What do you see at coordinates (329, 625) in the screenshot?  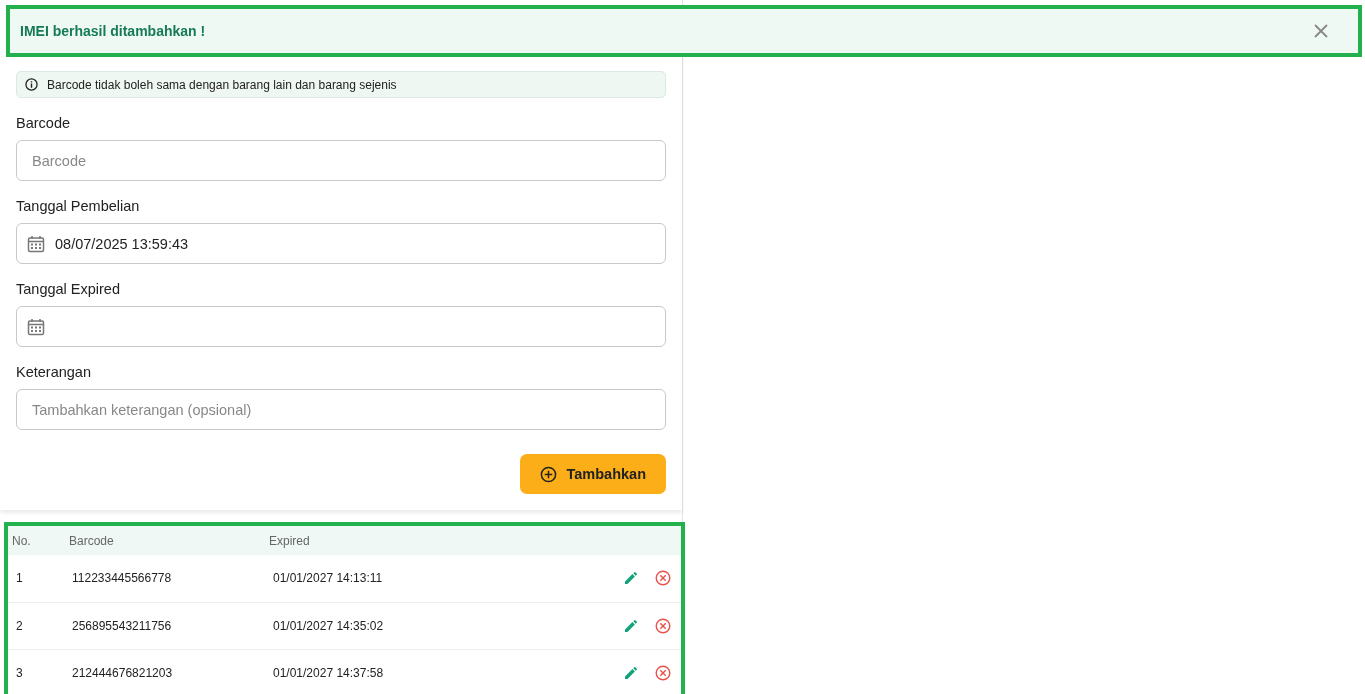 I see `table-cell-text: 01/01/2027 14:35:02` at bounding box center [329, 625].